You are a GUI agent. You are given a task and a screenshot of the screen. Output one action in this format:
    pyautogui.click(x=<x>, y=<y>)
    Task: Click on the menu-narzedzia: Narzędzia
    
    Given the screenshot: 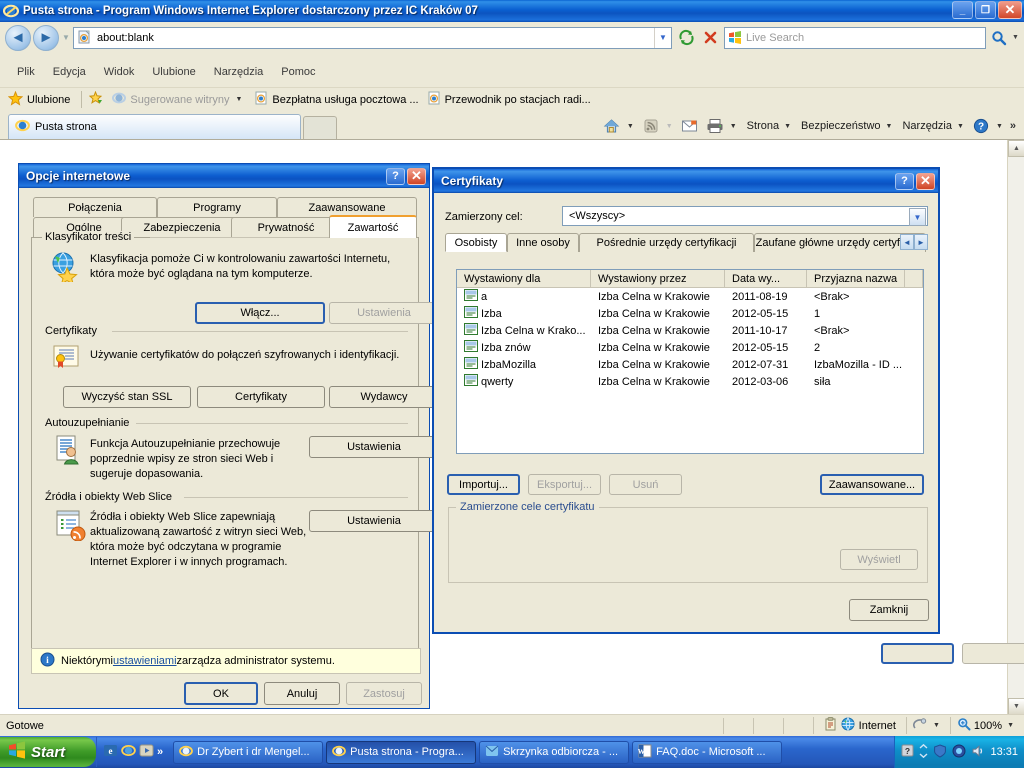 What is the action you would take?
    pyautogui.click(x=239, y=72)
    